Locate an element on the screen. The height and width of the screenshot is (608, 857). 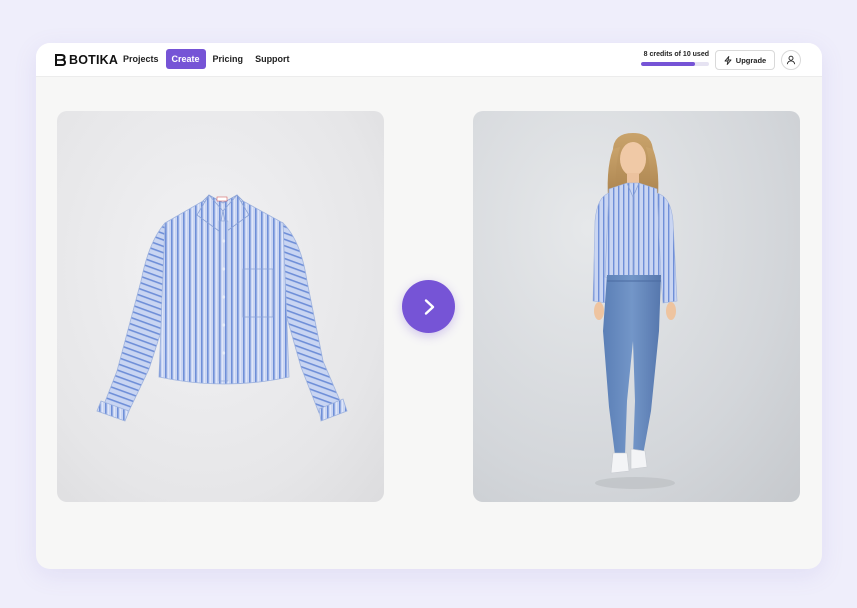
chevron-right-icon is located at coordinates (429, 306).